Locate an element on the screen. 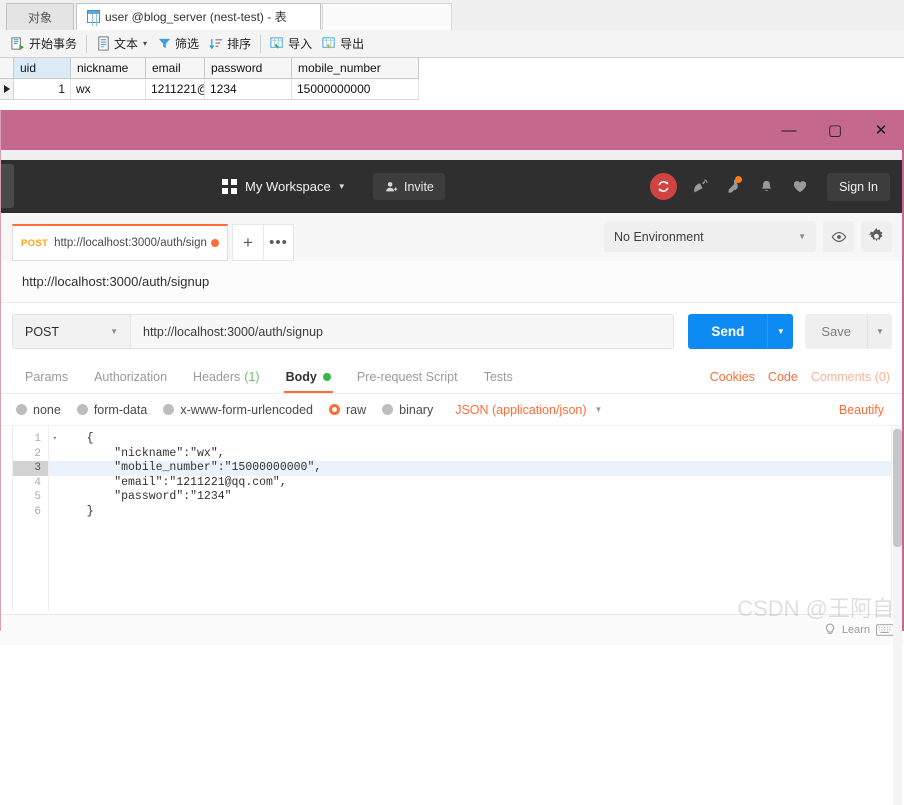 This screenshot has width=904, height=805. code-line-2: "nickname":"wx", is located at coordinates (142, 453).